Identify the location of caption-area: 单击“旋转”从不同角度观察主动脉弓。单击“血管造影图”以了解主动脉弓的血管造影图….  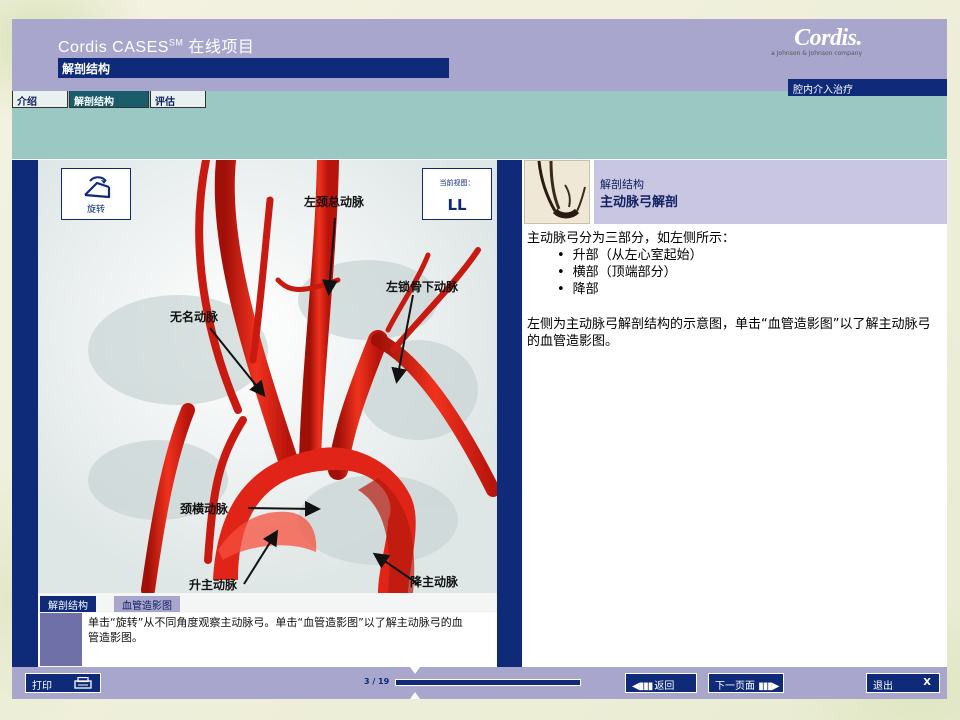
(267, 640).